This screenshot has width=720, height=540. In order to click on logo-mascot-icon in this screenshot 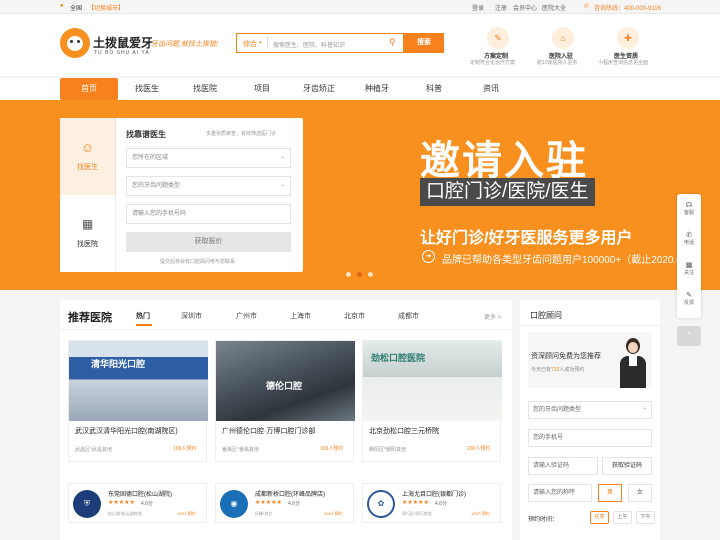, I will do `click(75, 43)`.